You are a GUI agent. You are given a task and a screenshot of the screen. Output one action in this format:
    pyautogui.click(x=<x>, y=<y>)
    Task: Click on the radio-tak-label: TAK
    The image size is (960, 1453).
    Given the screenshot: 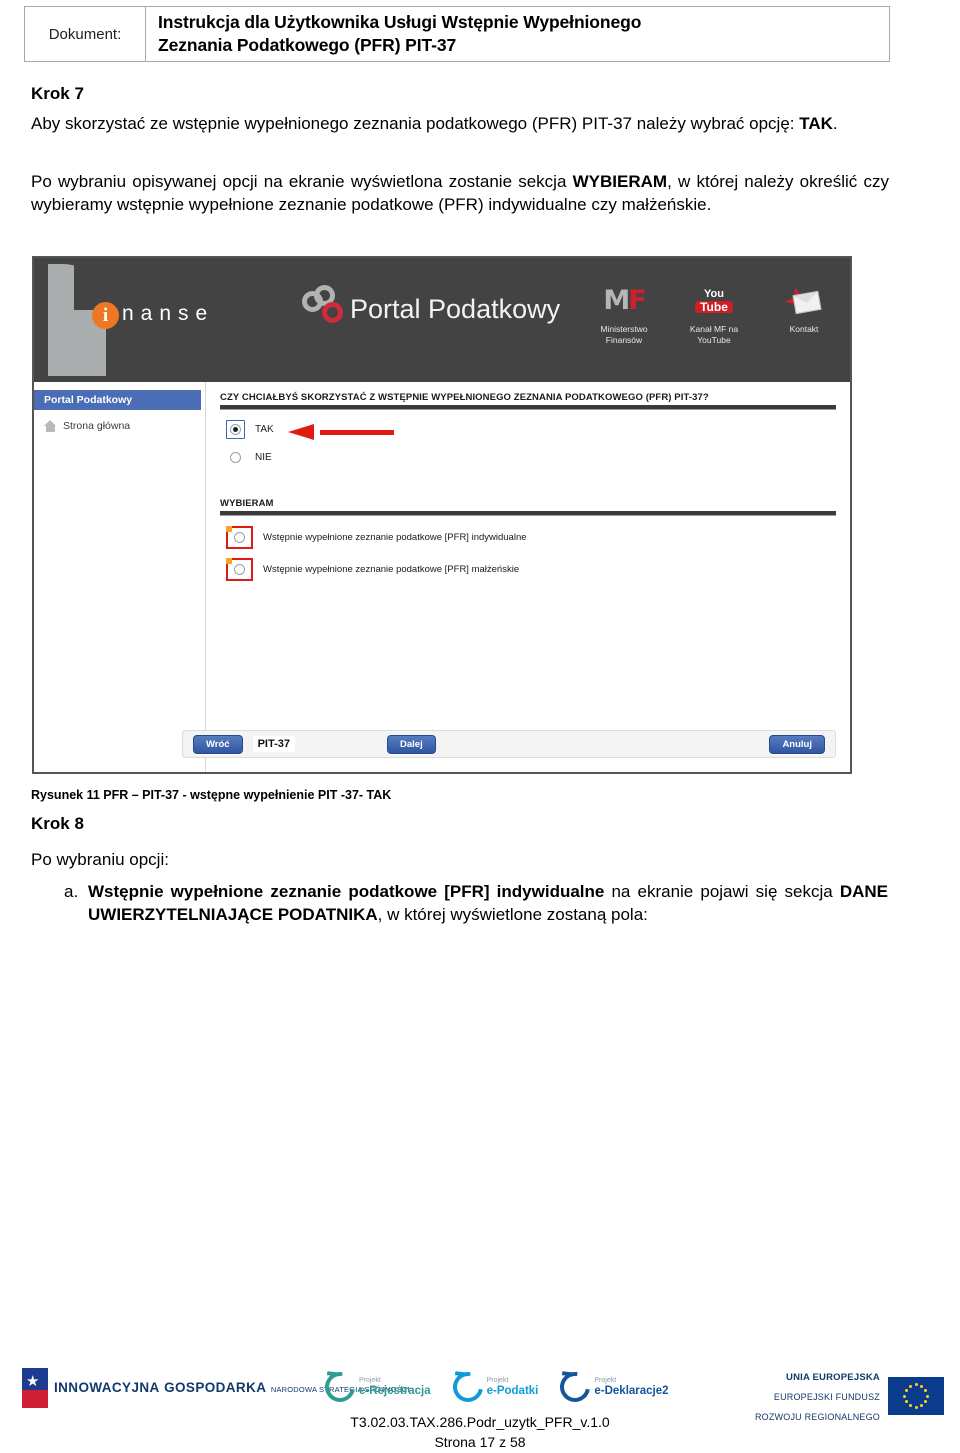 What is the action you would take?
    pyautogui.click(x=264, y=429)
    